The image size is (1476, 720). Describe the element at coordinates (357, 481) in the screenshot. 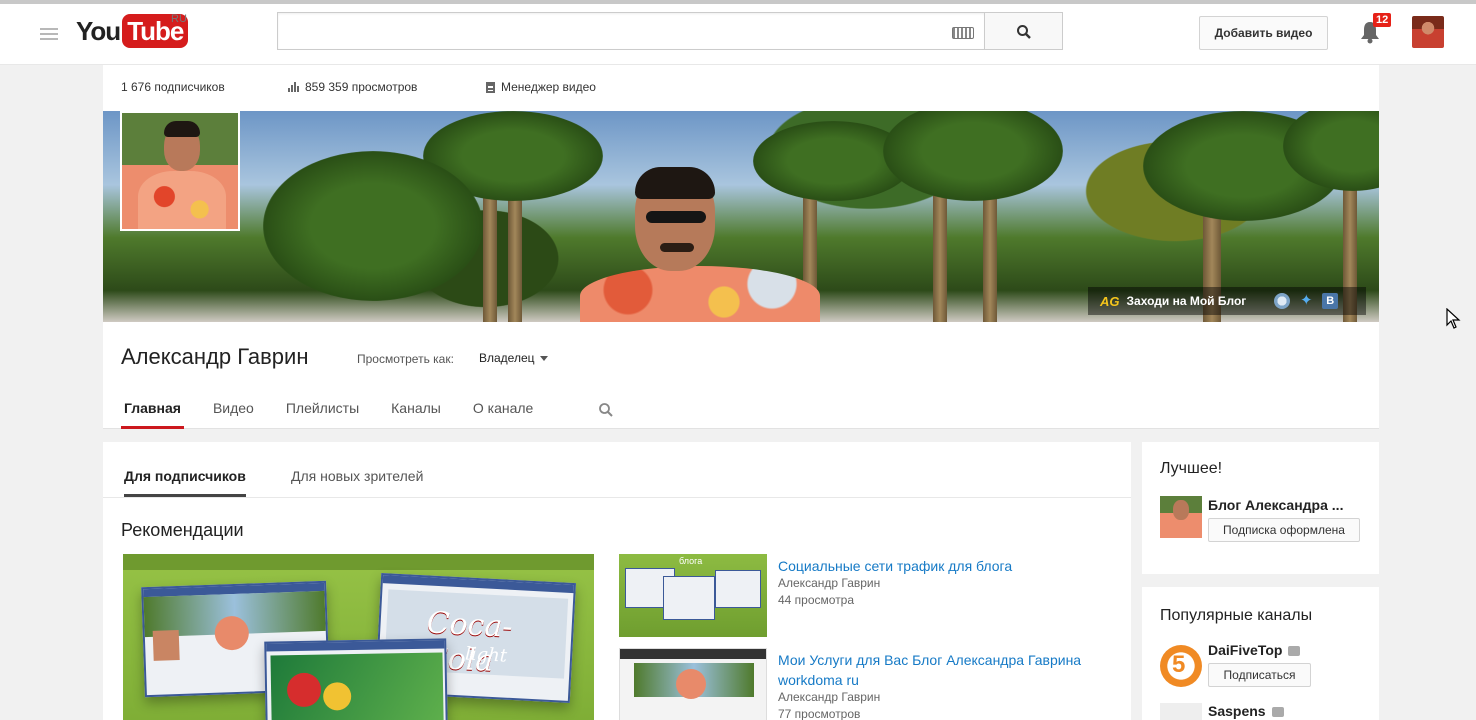

I see `subtab-new-viewers: Для новых зрителей` at that location.